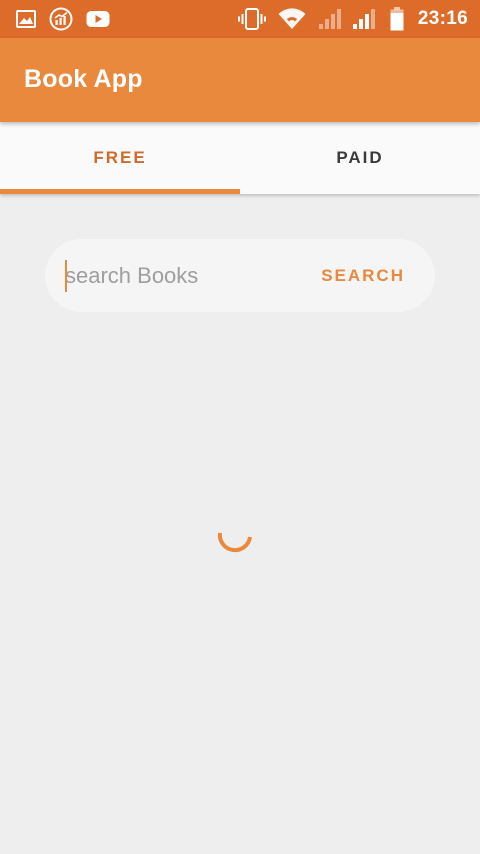 This screenshot has width=480, height=854. I want to click on search-button: SEARCH, so click(363, 276).